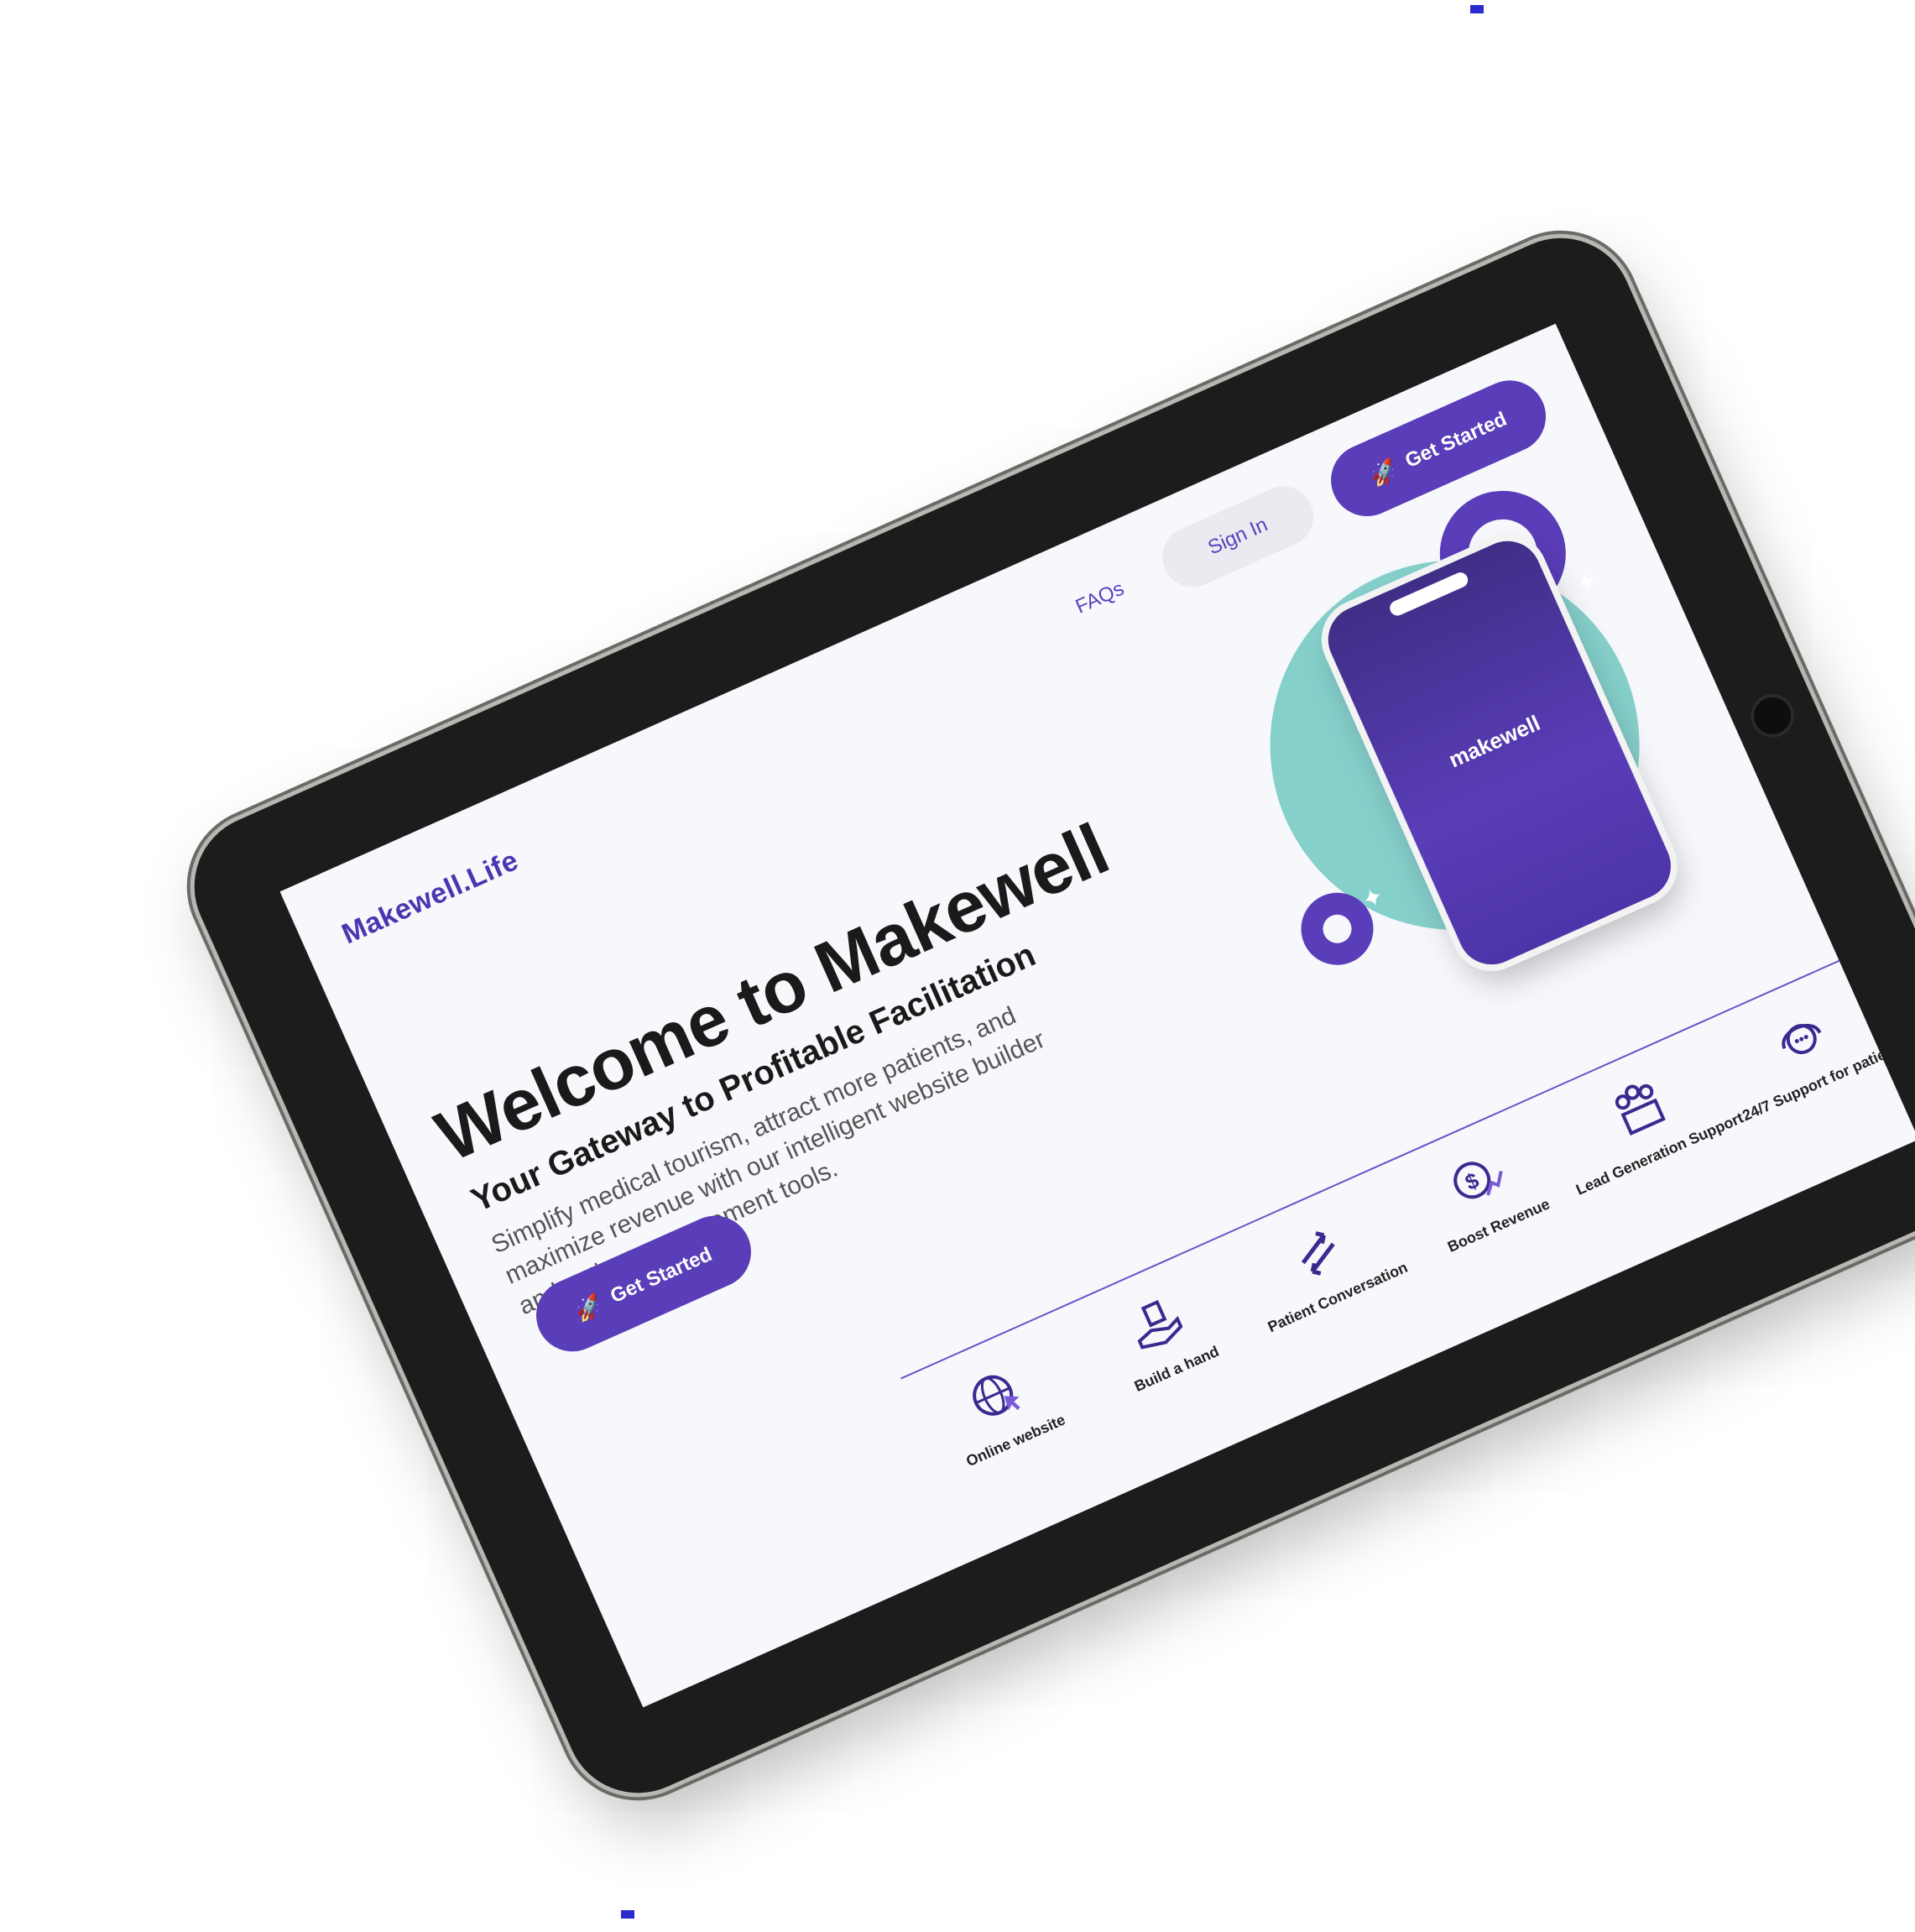  Describe the element at coordinates (1017, 1445) in the screenshot. I see `feature-item: Online website` at that location.